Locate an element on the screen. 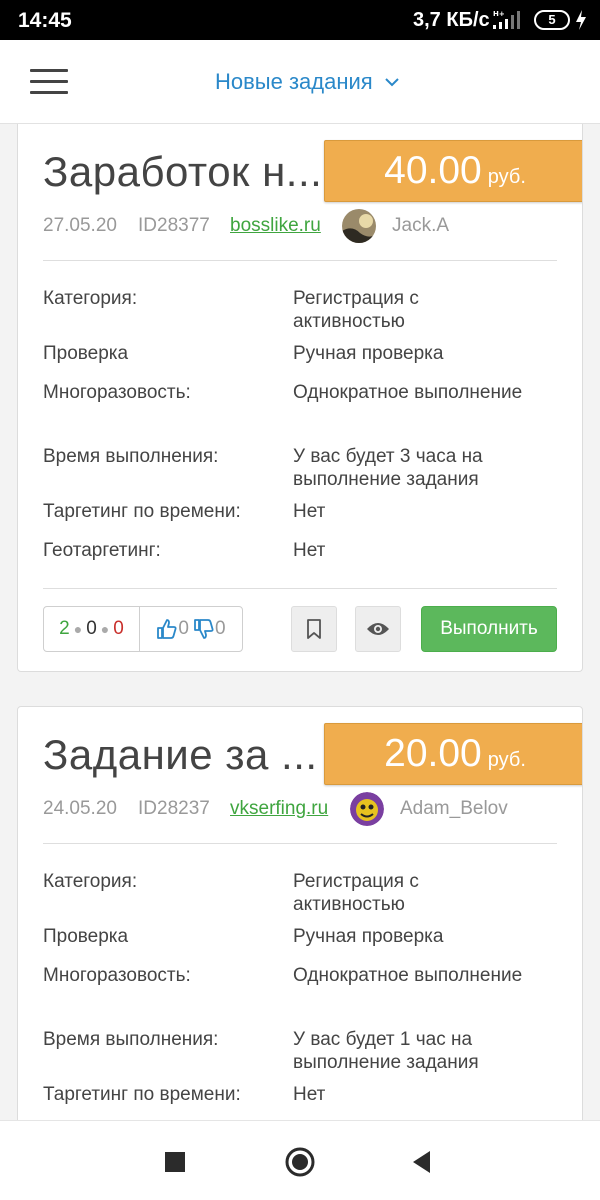  svg-text: H+ is located at coordinates (499, 14).